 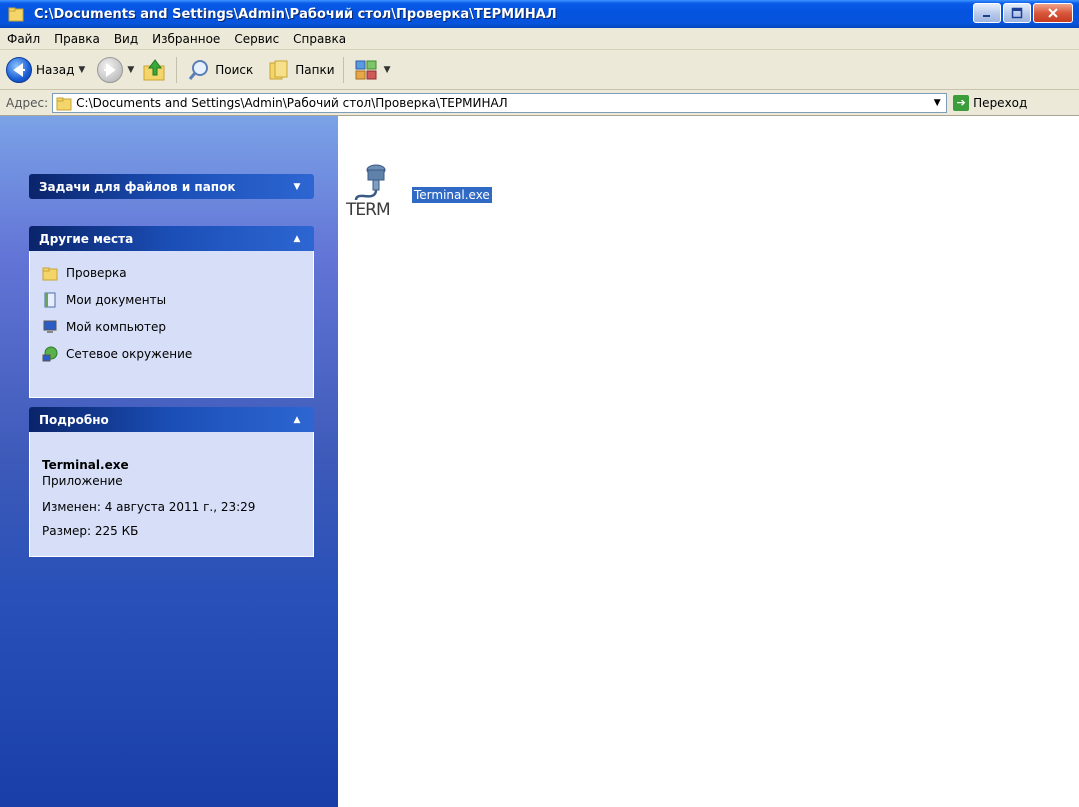 I want to click on maximize-icon, so click(x=1017, y=13).